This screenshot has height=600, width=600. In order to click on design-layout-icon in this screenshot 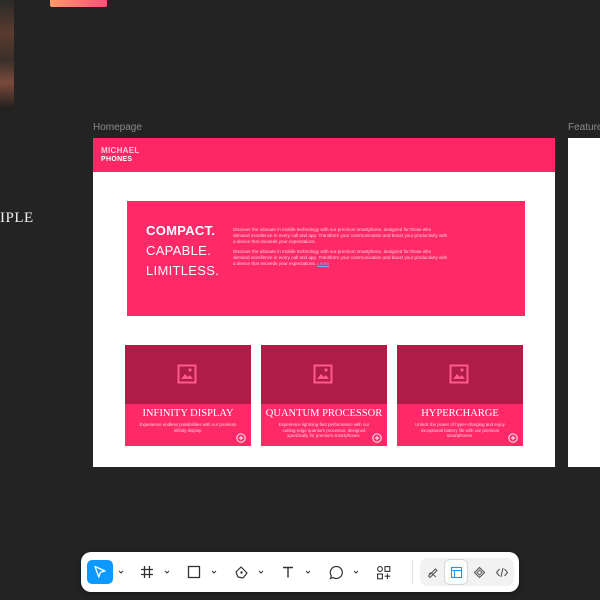, I will do `click(456, 572)`.